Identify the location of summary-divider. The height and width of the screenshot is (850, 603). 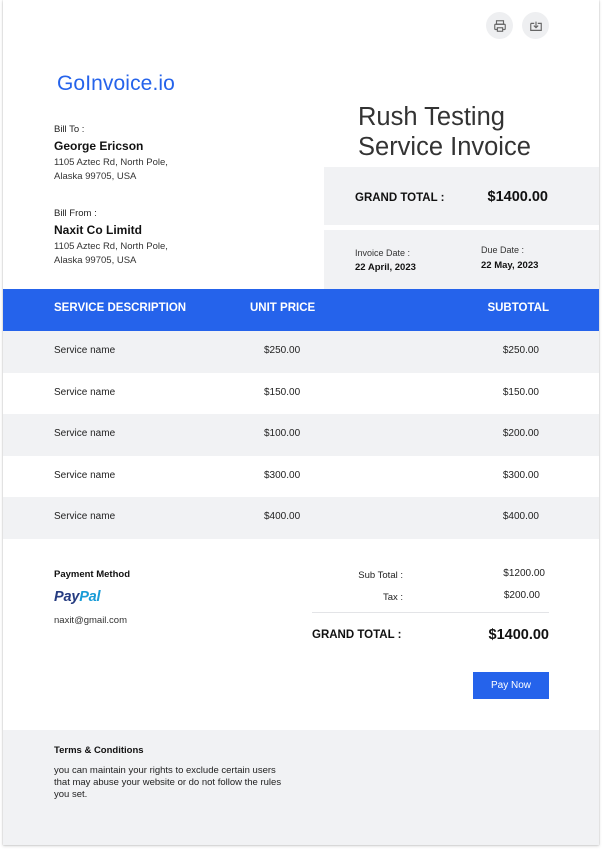
(430, 612).